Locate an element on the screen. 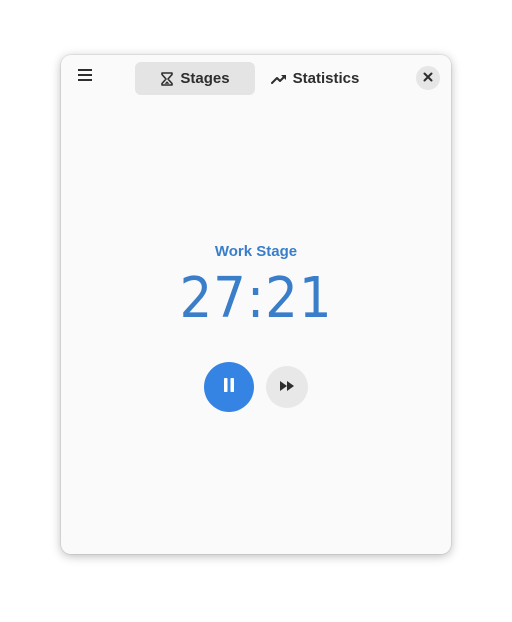  timer-display: 27:21 is located at coordinates (256, 298).